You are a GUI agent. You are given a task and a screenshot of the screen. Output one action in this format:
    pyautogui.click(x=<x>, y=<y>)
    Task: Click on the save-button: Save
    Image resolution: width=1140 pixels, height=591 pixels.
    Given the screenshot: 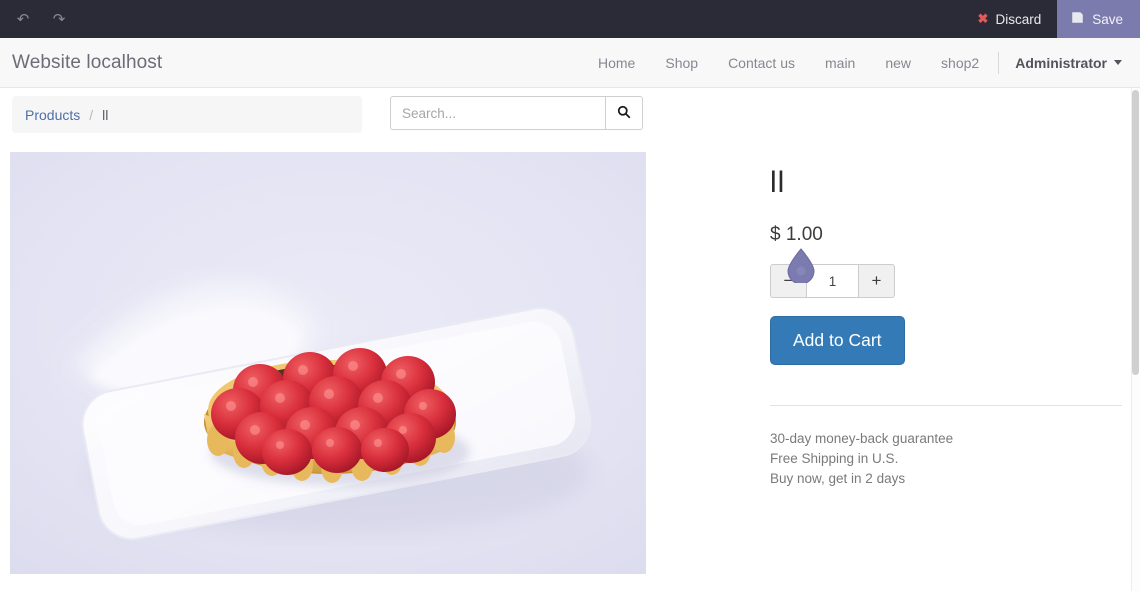 What is the action you would take?
    pyautogui.click(x=1098, y=19)
    